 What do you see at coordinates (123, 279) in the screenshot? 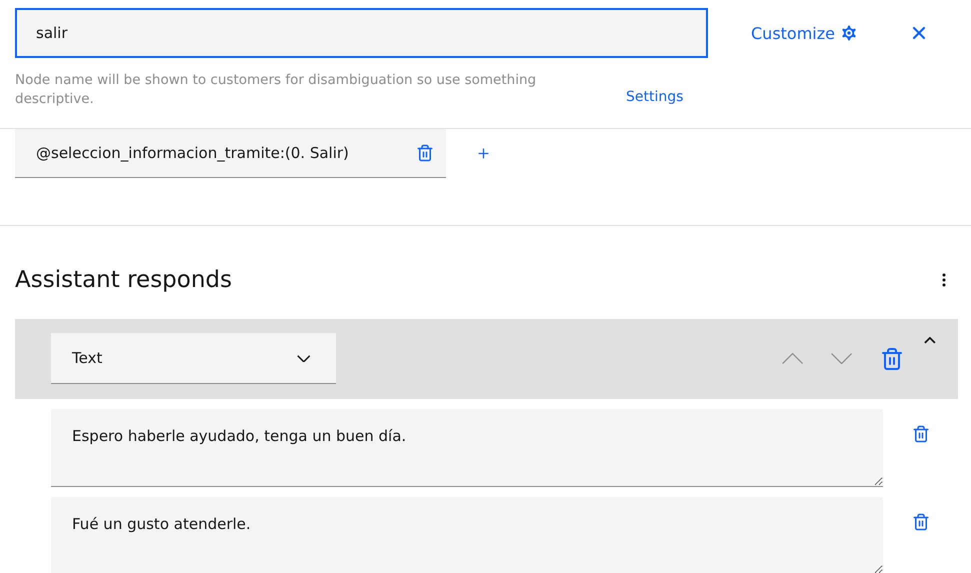
I see `section-heading: Assistant responds` at bounding box center [123, 279].